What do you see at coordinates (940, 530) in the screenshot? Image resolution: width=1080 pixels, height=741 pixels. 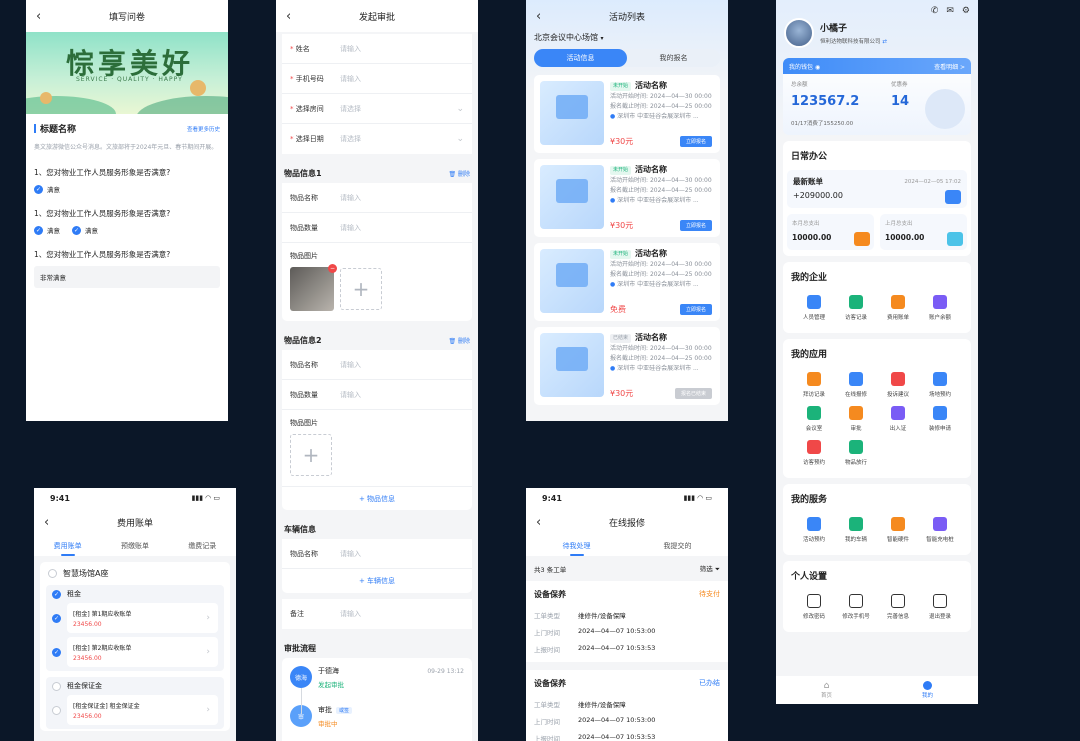 I see `service-item: 智能充电桩` at bounding box center [940, 530].